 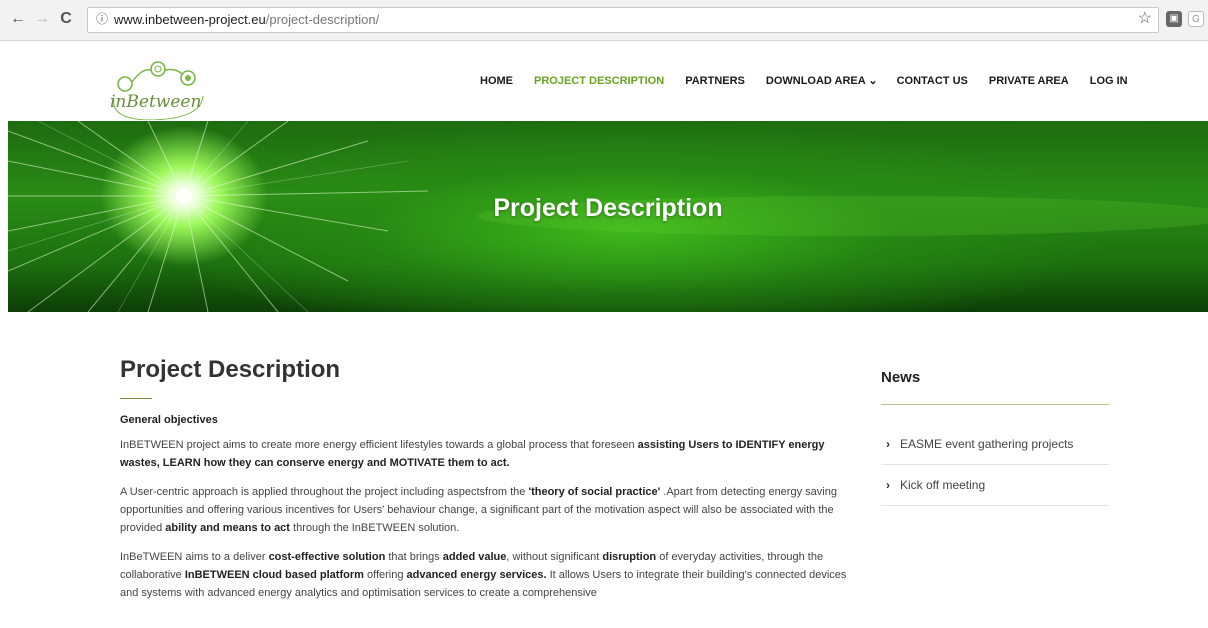 I want to click on bold-text: added value, so click(x=474, y=557).